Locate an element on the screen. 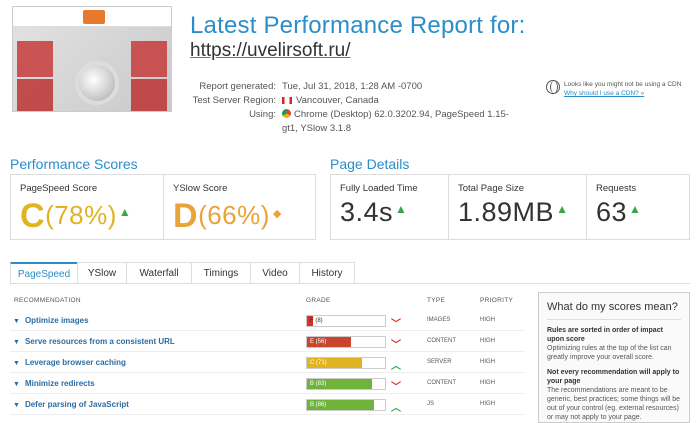 The image size is (700, 423). col-type: TYPE is located at coordinates (436, 300).